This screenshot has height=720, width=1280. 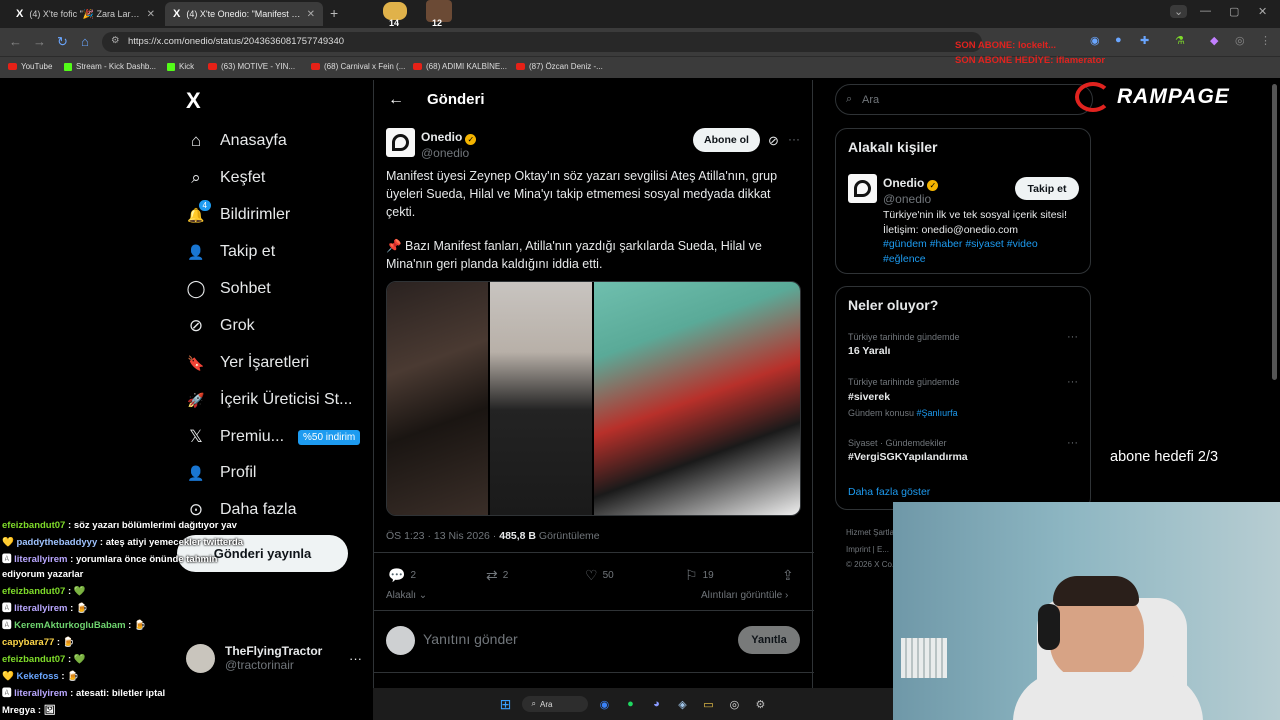 I want to click on post-media, so click(x=593, y=398).